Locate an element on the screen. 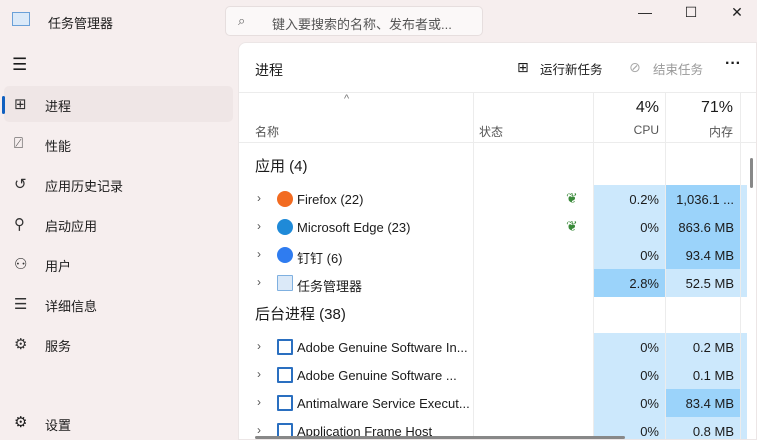 Image resolution: width=757 pixels, height=440 pixels. search-icon: ⌕ is located at coordinates (242, 20).